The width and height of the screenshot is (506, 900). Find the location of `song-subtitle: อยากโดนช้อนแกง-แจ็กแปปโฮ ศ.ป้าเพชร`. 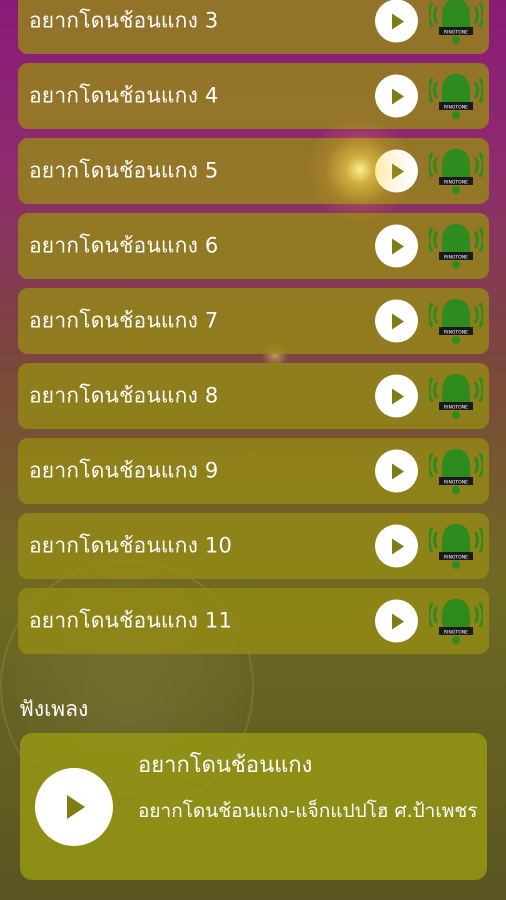

song-subtitle: อยากโดนช้อนแกง-แจ็กแปปโฮ ศ.ป้าเพชร is located at coordinates (308, 811).